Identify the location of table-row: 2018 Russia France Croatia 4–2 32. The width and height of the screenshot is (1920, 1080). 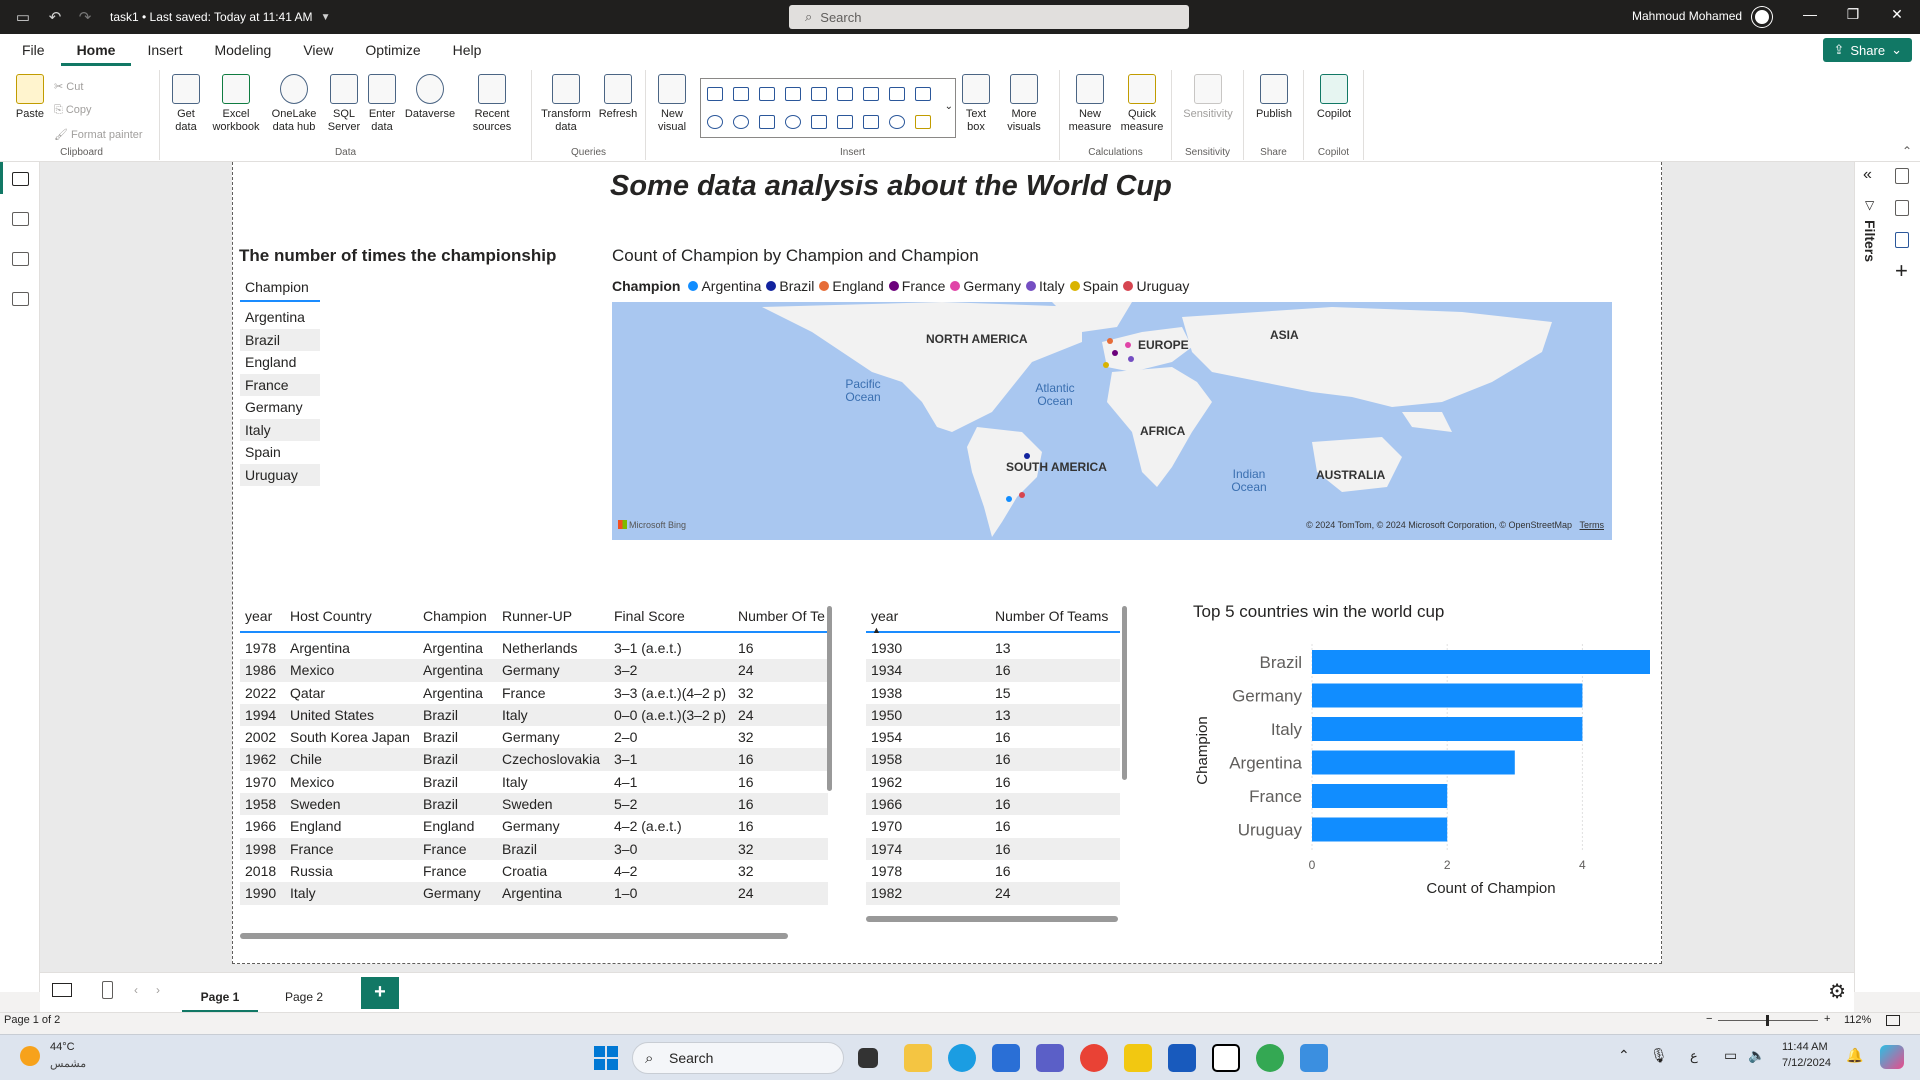
(534, 871).